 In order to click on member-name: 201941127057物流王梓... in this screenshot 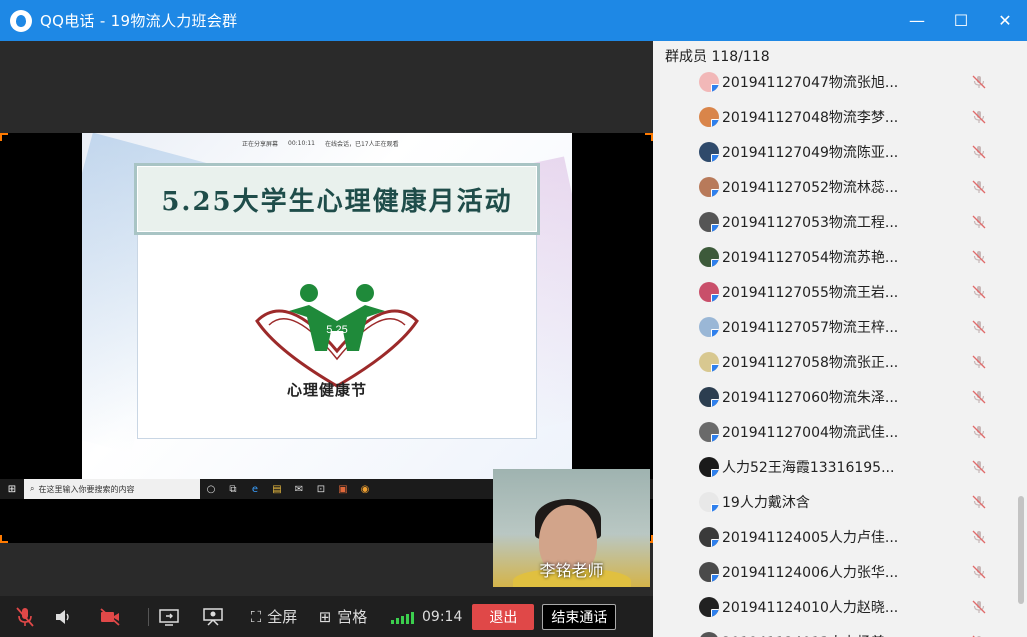, I will do `click(810, 327)`.